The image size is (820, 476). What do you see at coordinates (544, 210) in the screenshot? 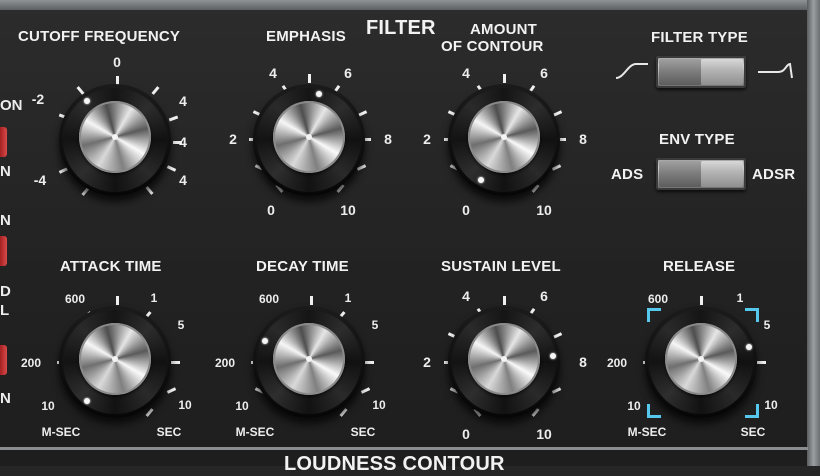
I see `contour-tick-label-10: 10` at bounding box center [544, 210].